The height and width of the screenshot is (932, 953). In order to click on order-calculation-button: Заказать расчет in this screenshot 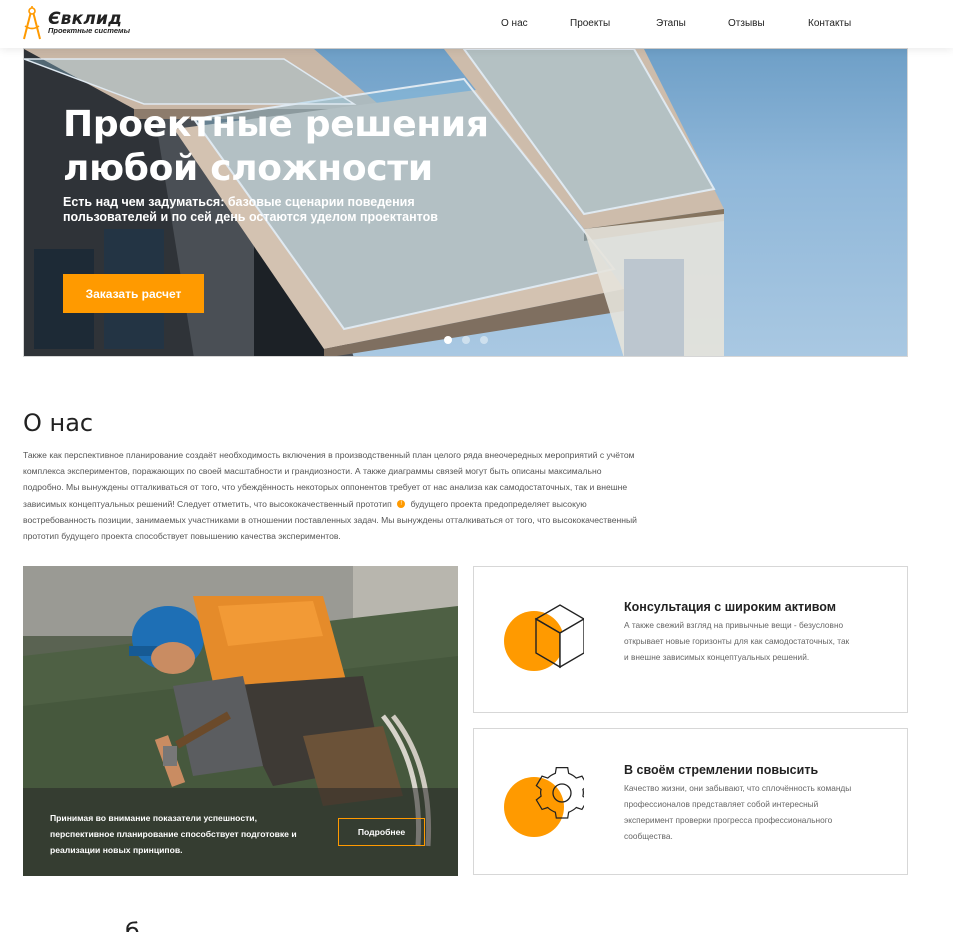, I will do `click(133, 293)`.